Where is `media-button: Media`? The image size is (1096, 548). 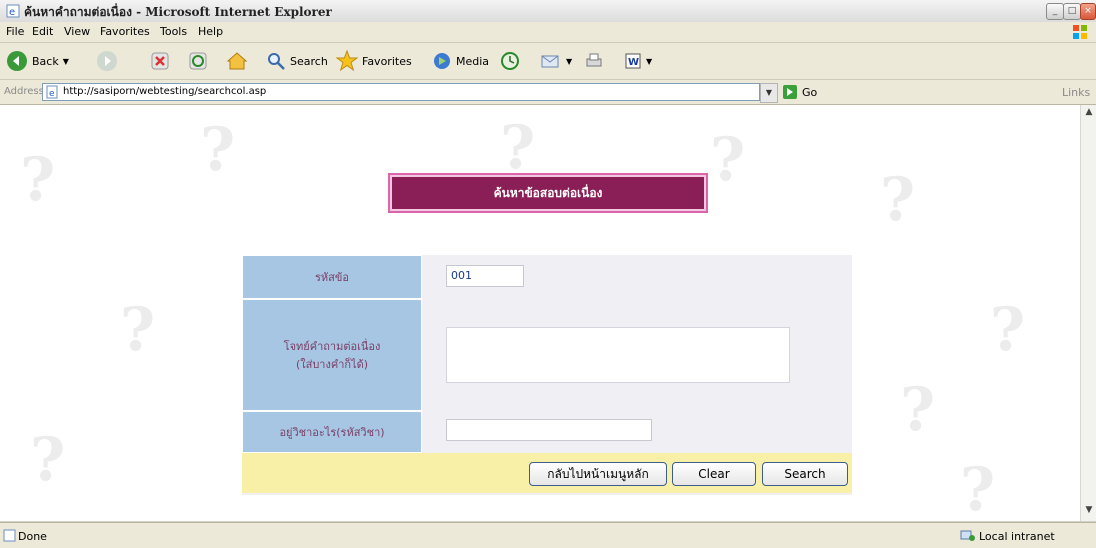 media-button: Media is located at coordinates (460, 61).